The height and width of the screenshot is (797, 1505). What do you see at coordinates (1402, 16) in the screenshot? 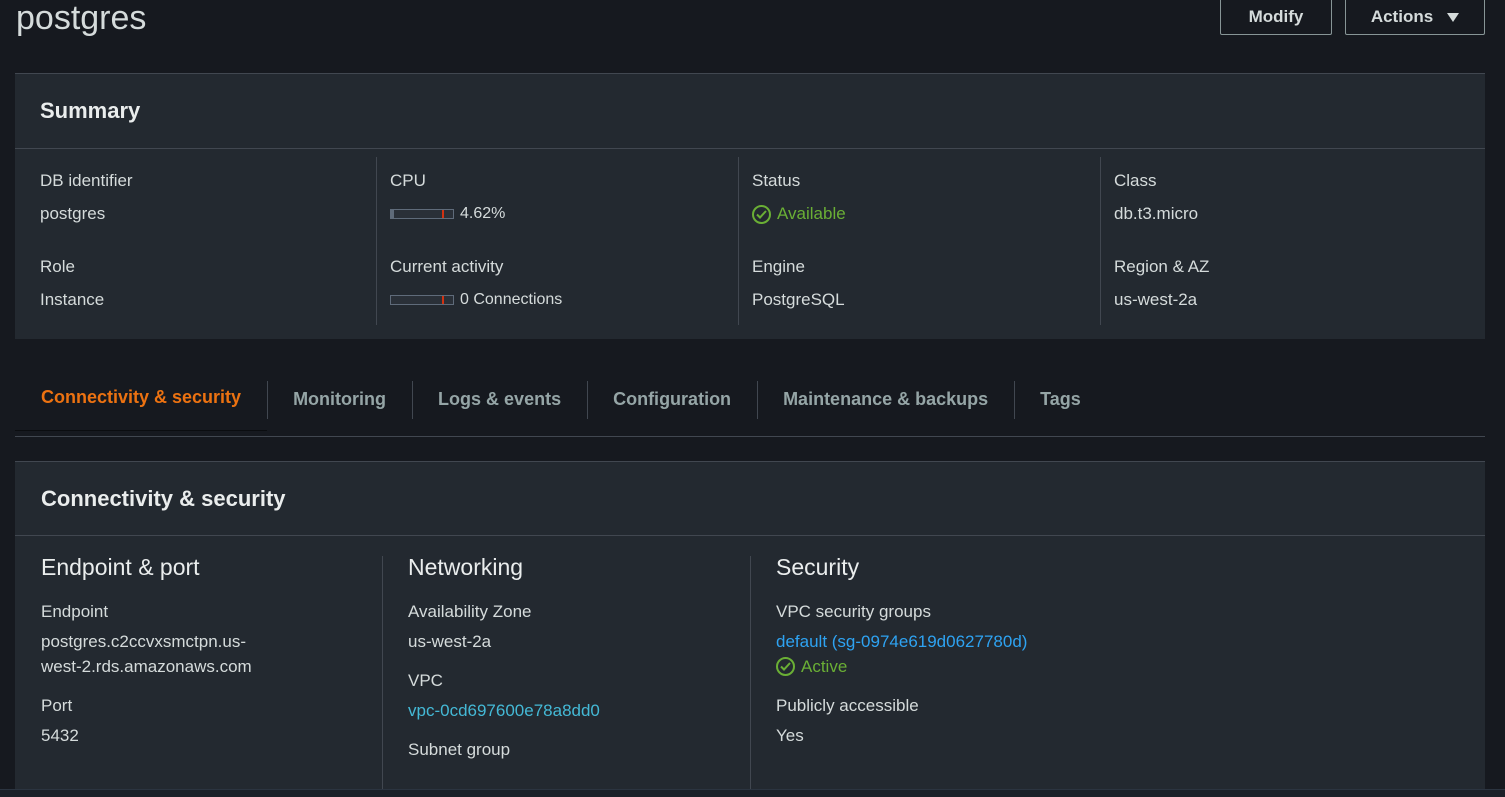
I see `actions-label: Actions` at bounding box center [1402, 16].